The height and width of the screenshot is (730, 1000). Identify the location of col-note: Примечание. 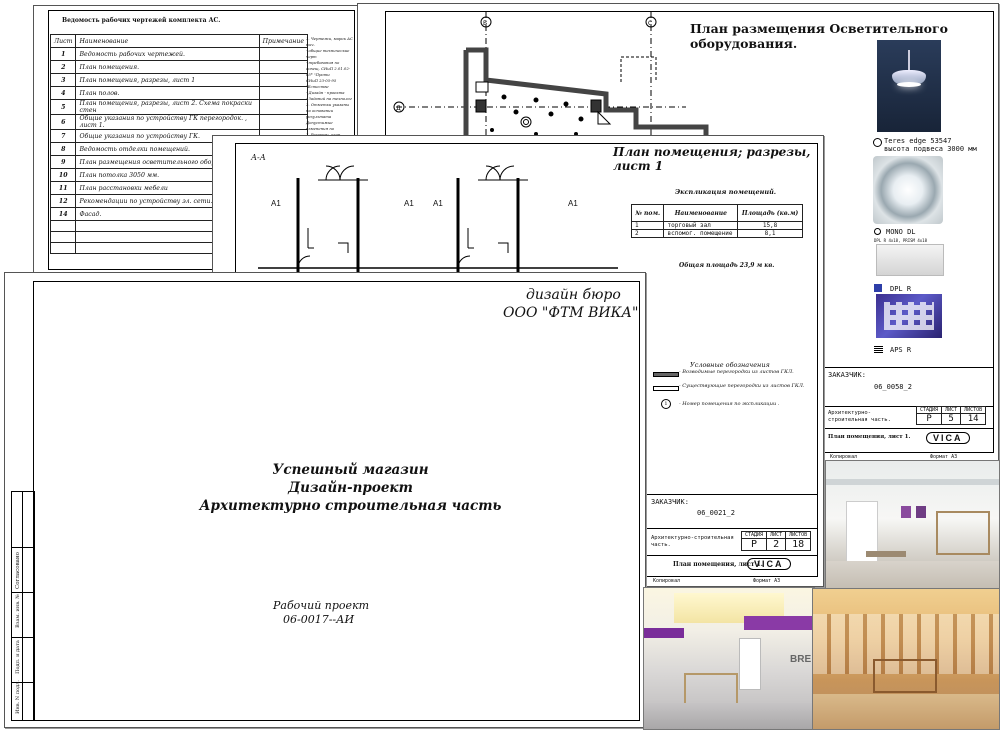
(283, 41).